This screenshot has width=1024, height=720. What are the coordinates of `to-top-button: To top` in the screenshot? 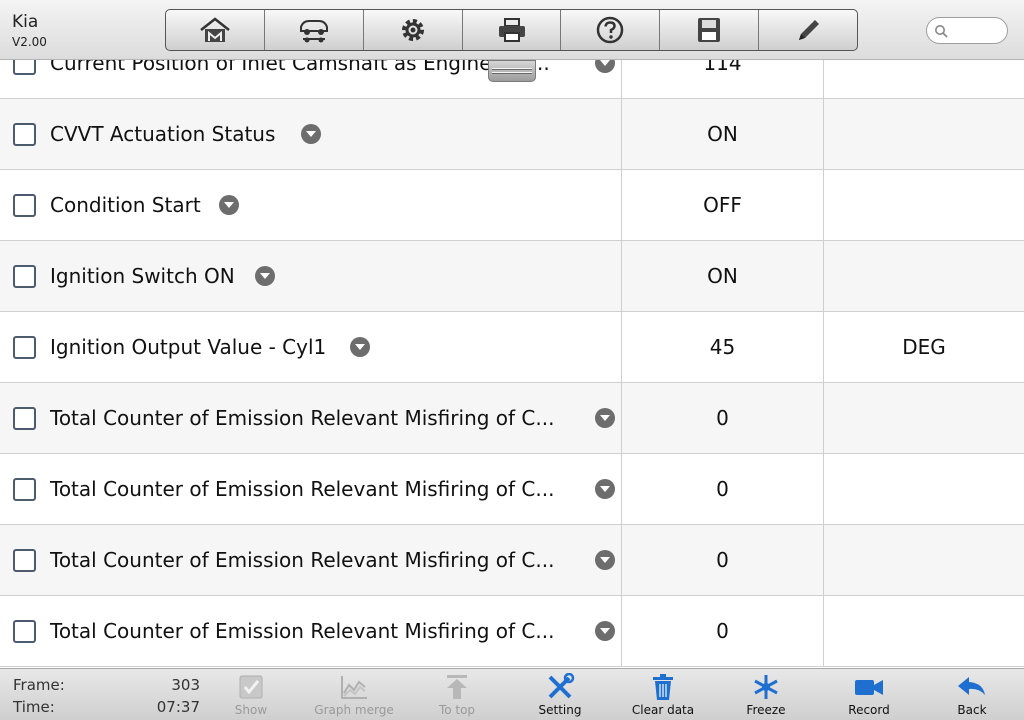 It's located at (457, 696).